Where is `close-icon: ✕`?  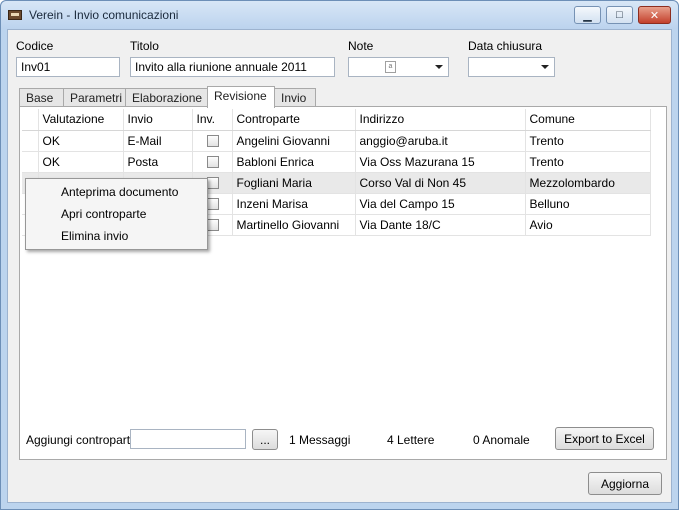
close-icon: ✕ is located at coordinates (654, 15).